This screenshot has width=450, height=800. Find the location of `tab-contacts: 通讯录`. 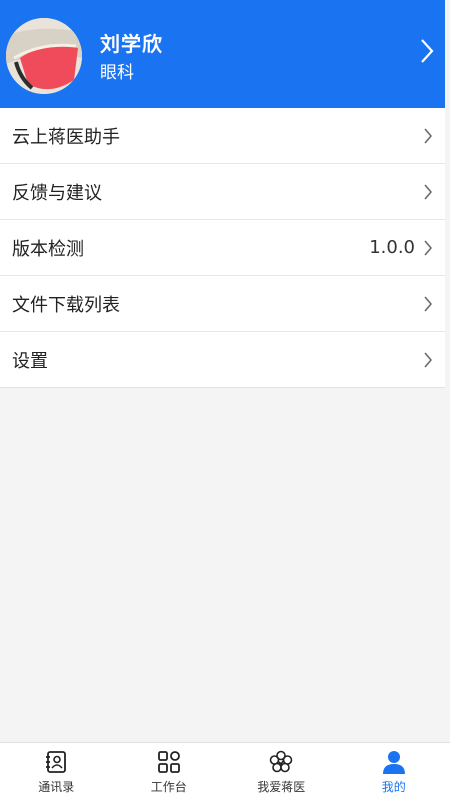

tab-contacts: 通讯录 is located at coordinates (56, 771).